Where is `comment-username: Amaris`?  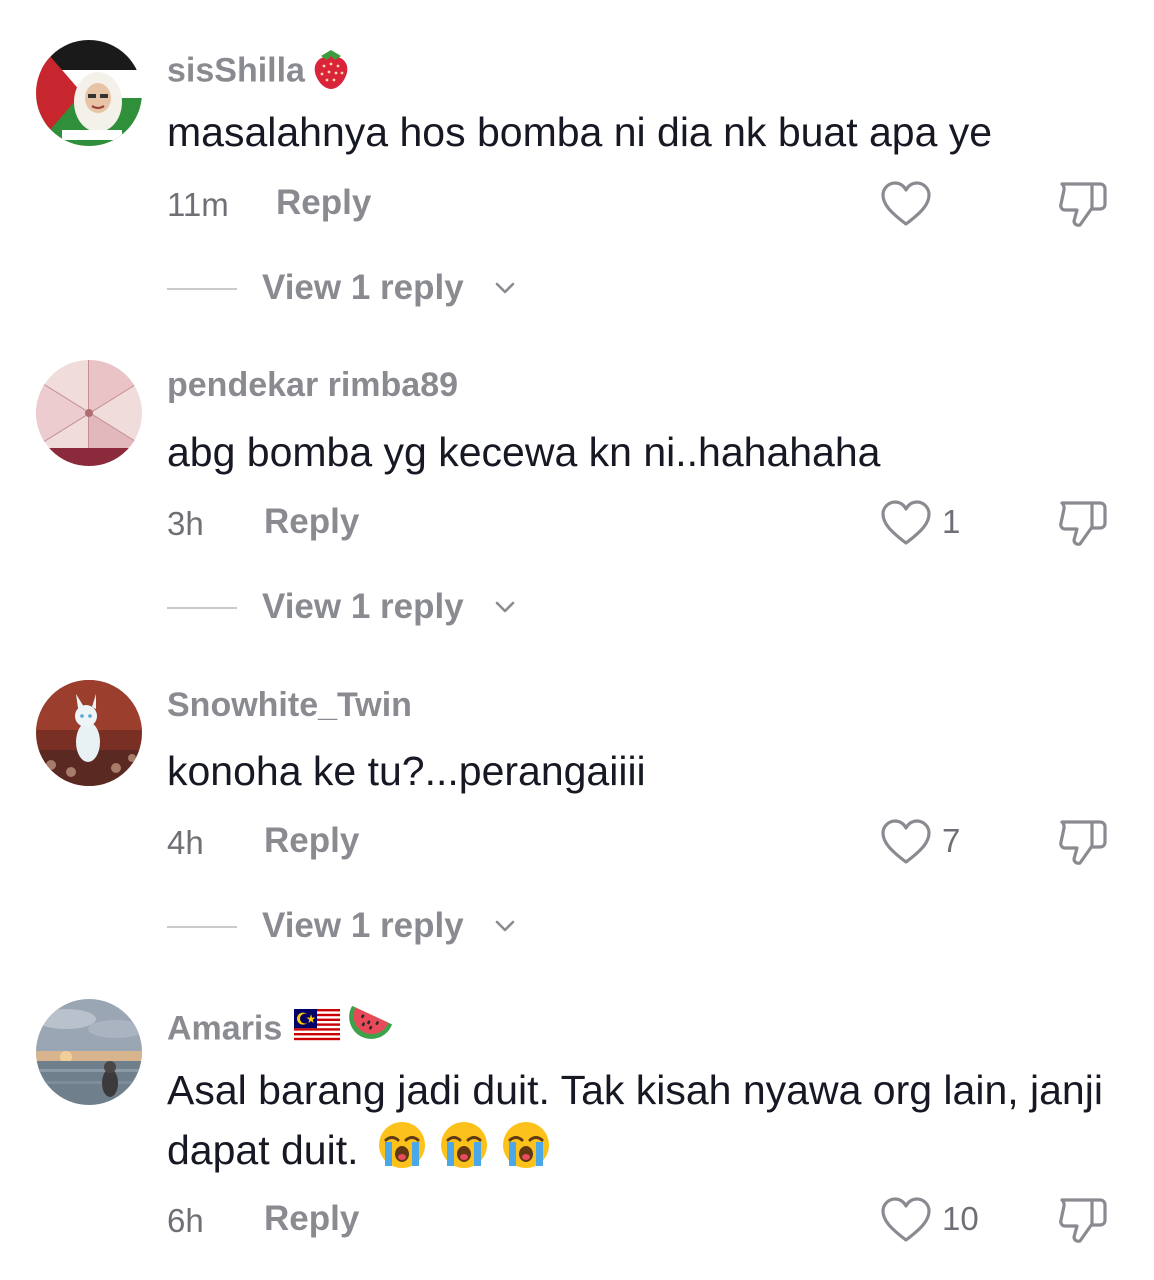 comment-username: Amaris is located at coordinates (280, 1030).